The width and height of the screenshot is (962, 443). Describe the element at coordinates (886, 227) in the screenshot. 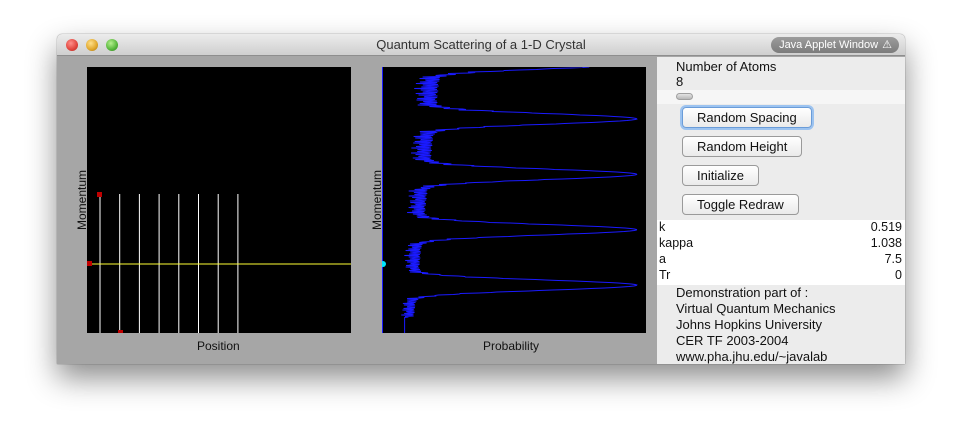

I see `param-value: 0.519` at that location.